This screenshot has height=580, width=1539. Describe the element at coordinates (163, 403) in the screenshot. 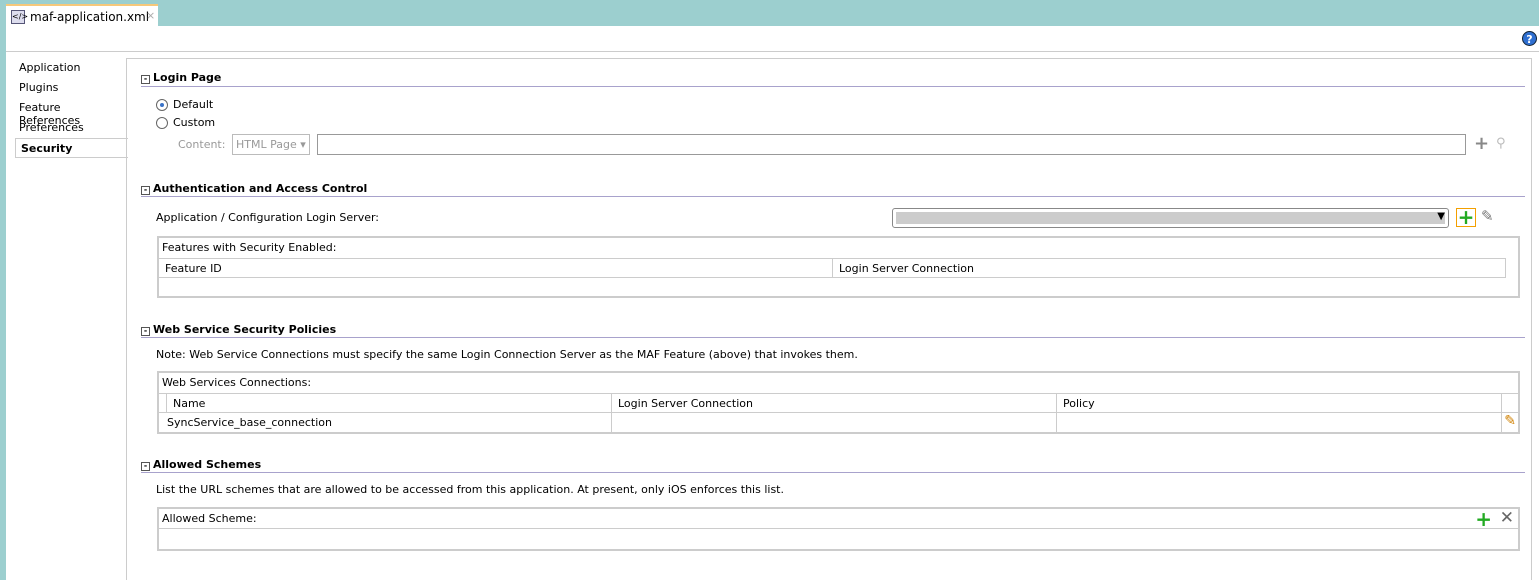

I see `row-header-corner` at that location.